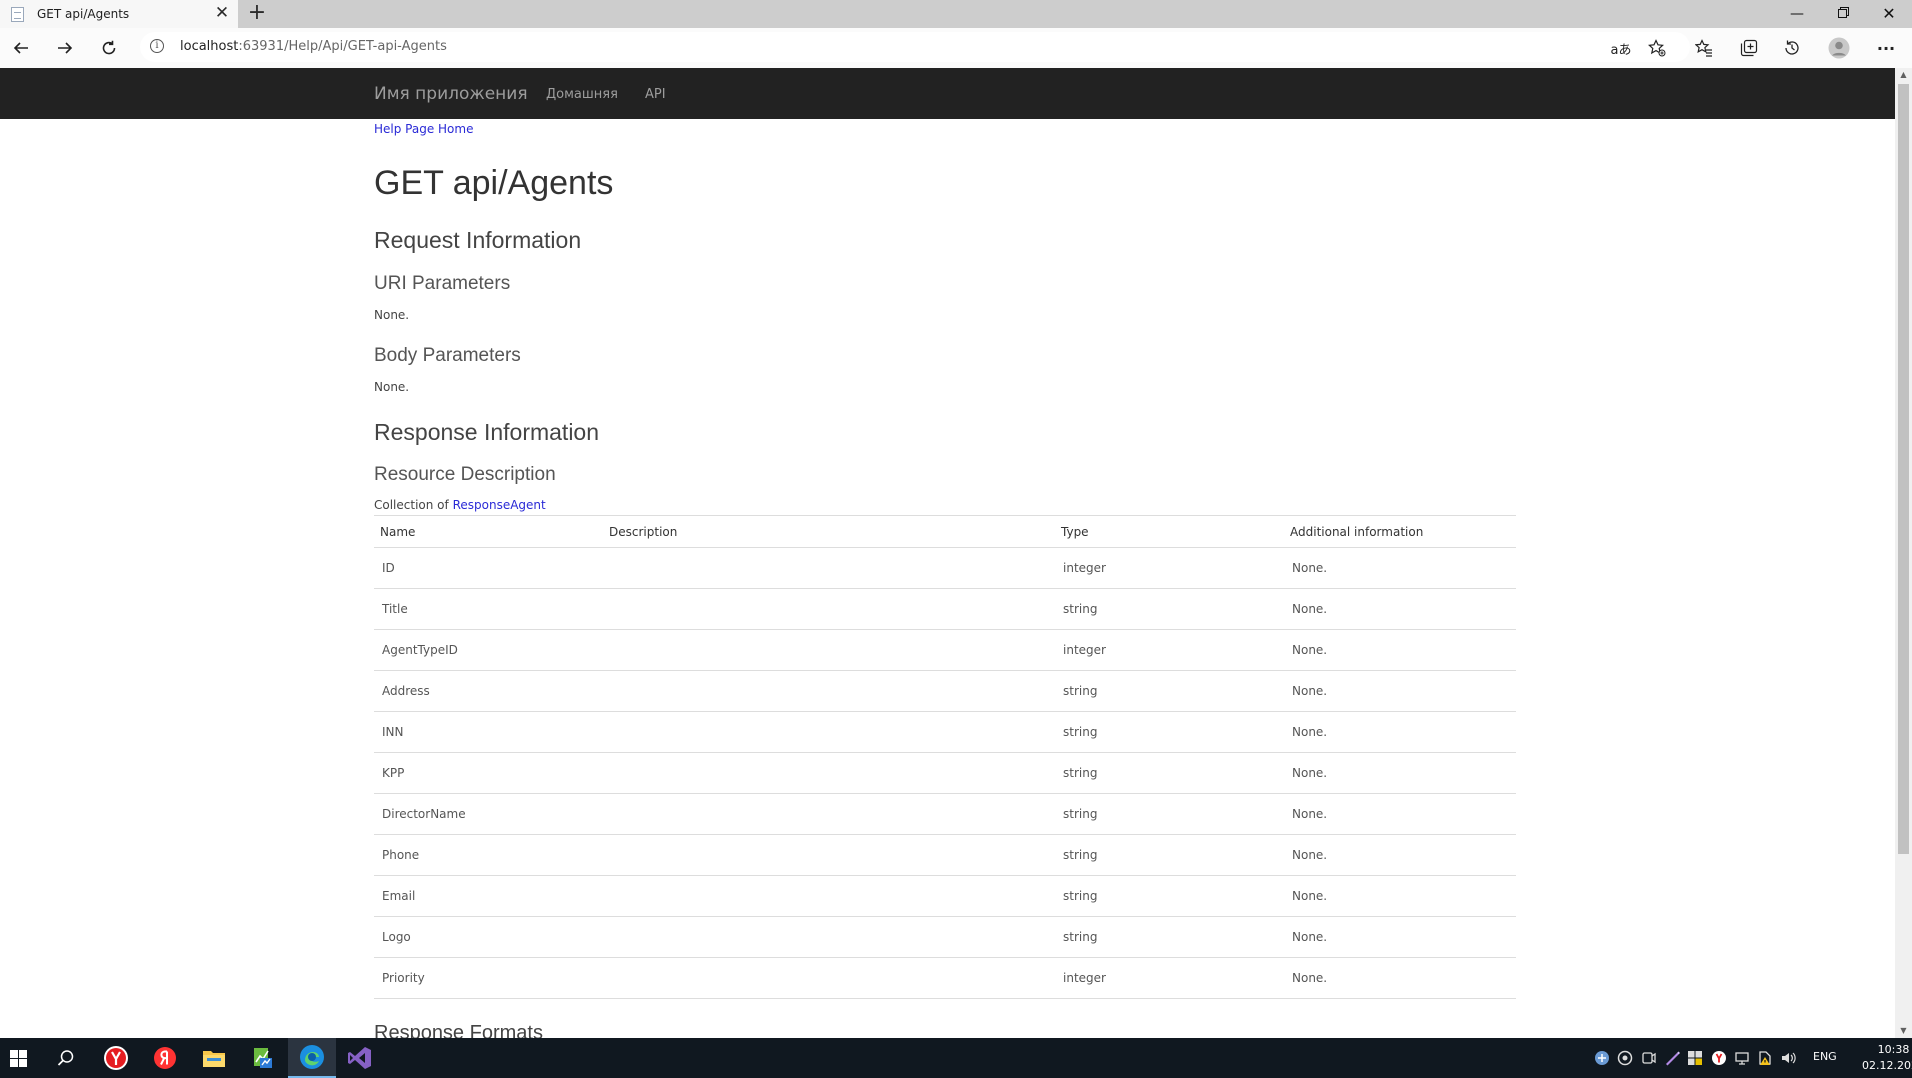  What do you see at coordinates (360, 1058) in the screenshot?
I see `visual-studio-icon` at bounding box center [360, 1058].